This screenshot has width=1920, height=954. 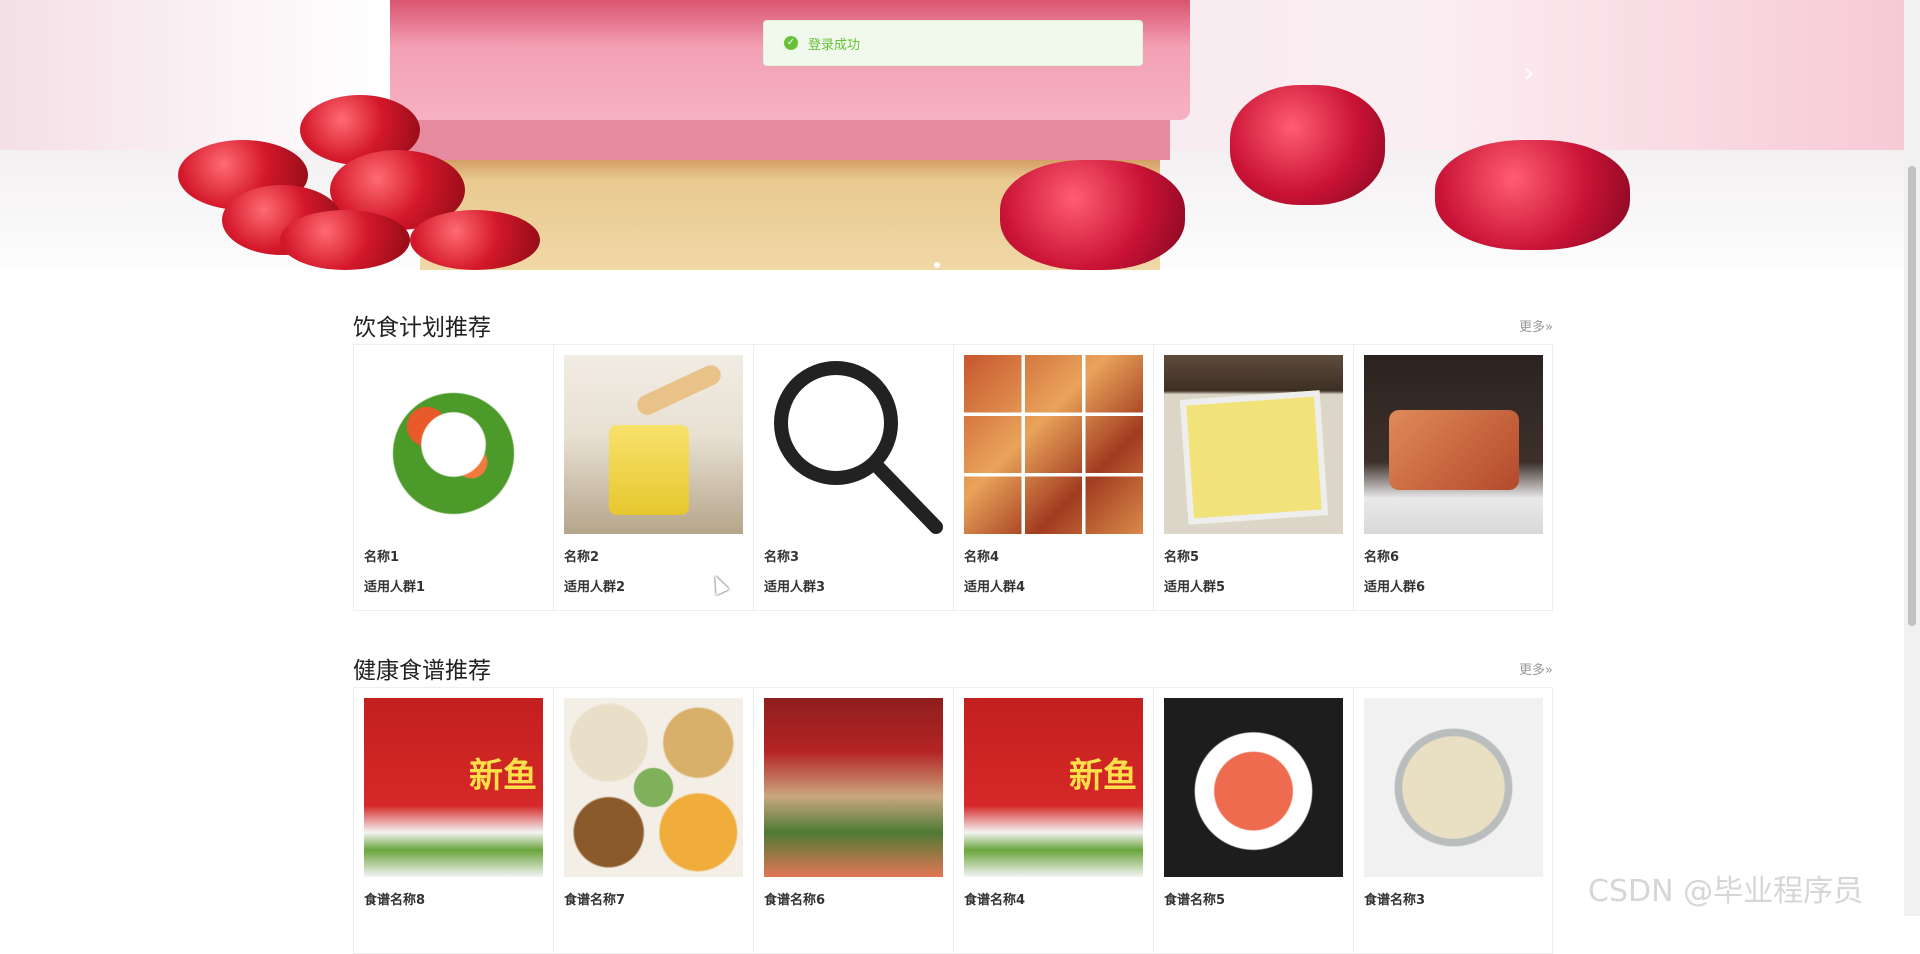 I want to click on plan-group: 适用人群5, so click(x=1195, y=587).